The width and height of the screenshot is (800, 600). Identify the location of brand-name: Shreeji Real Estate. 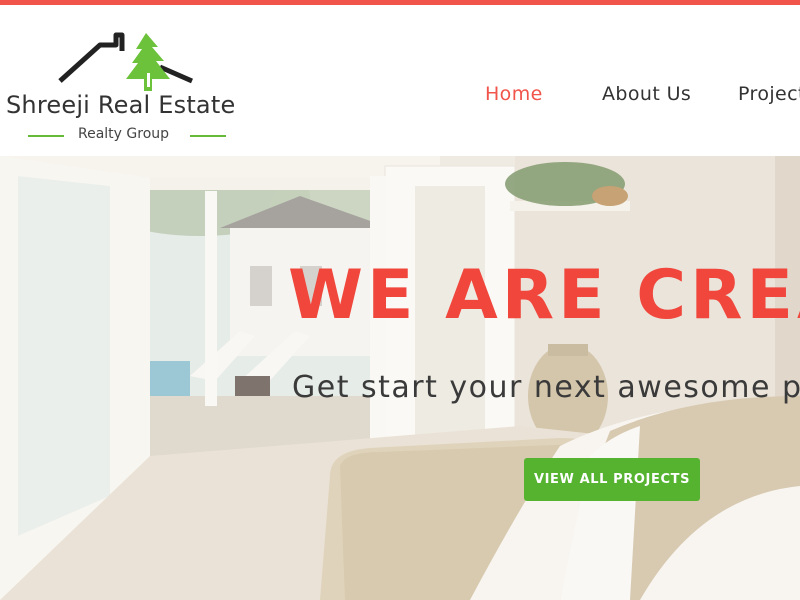
(121, 105).